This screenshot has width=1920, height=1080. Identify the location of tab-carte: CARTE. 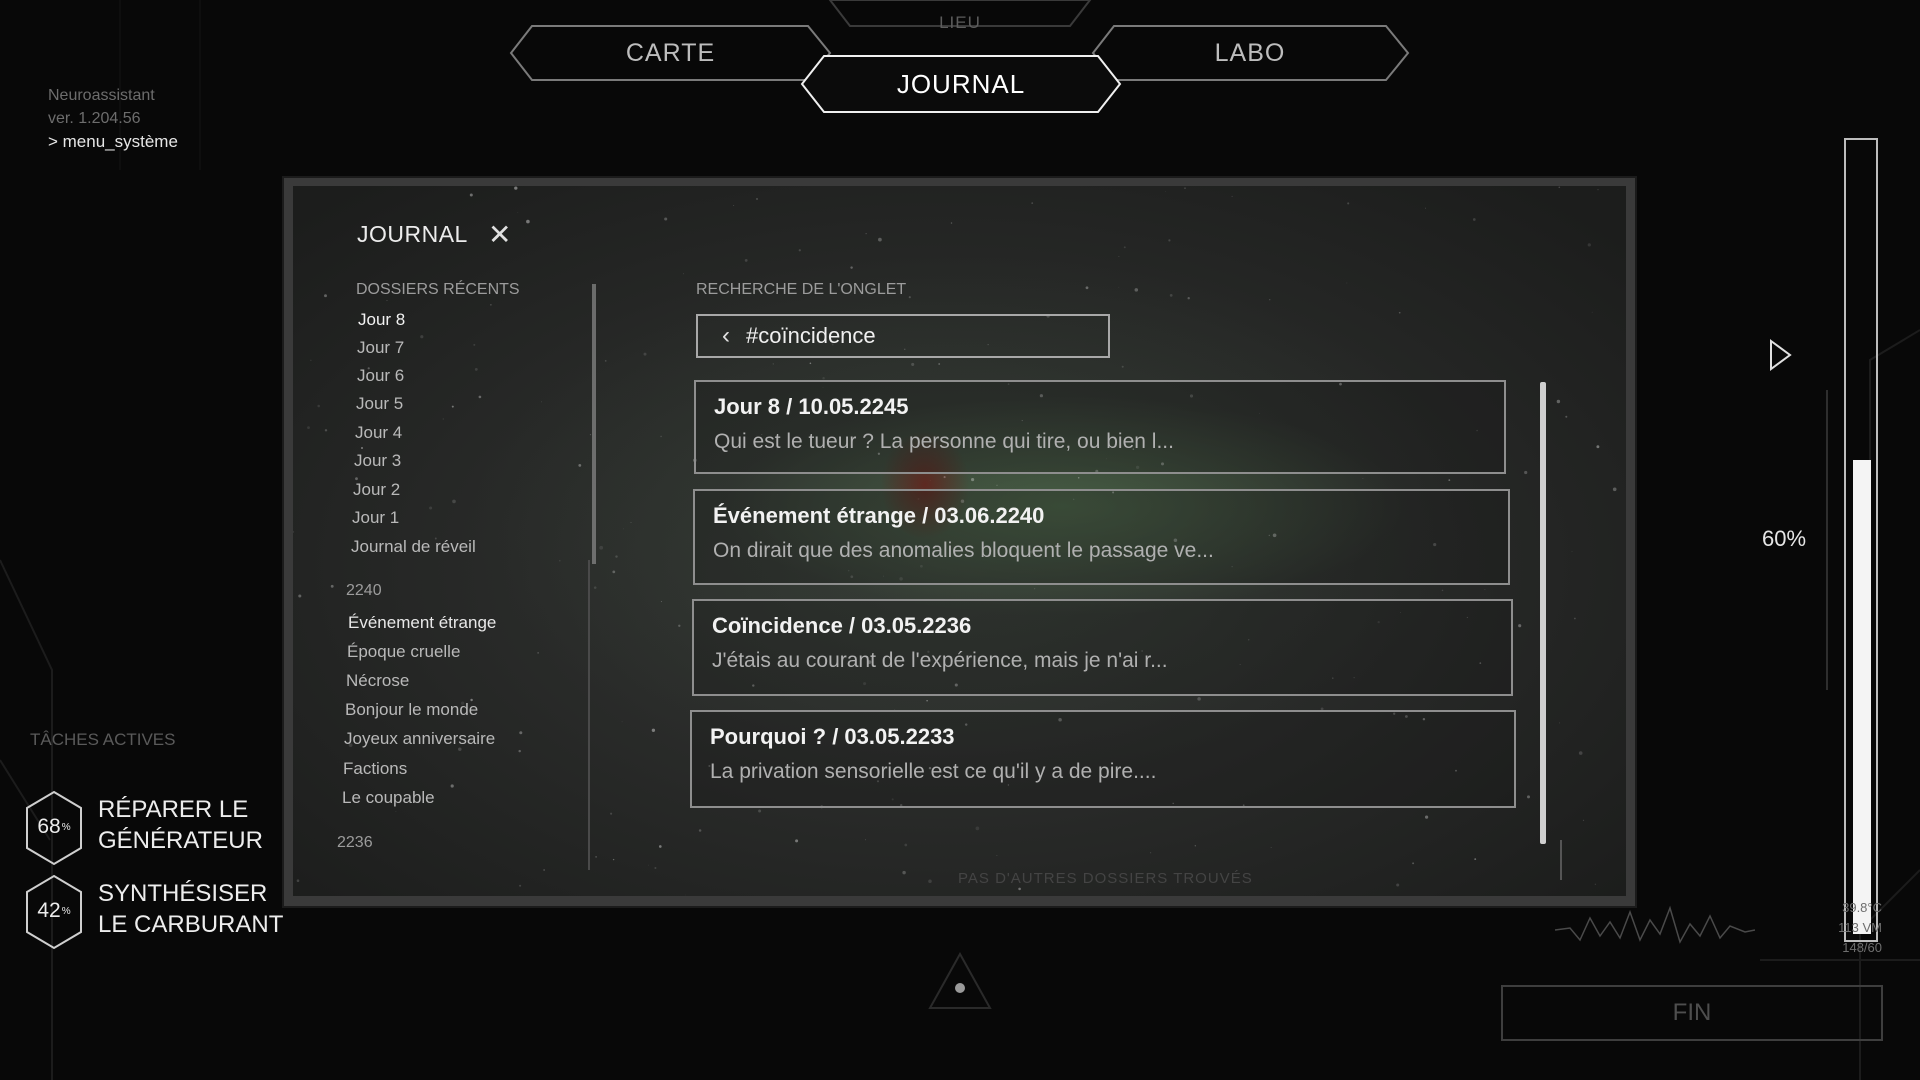
(670, 53).